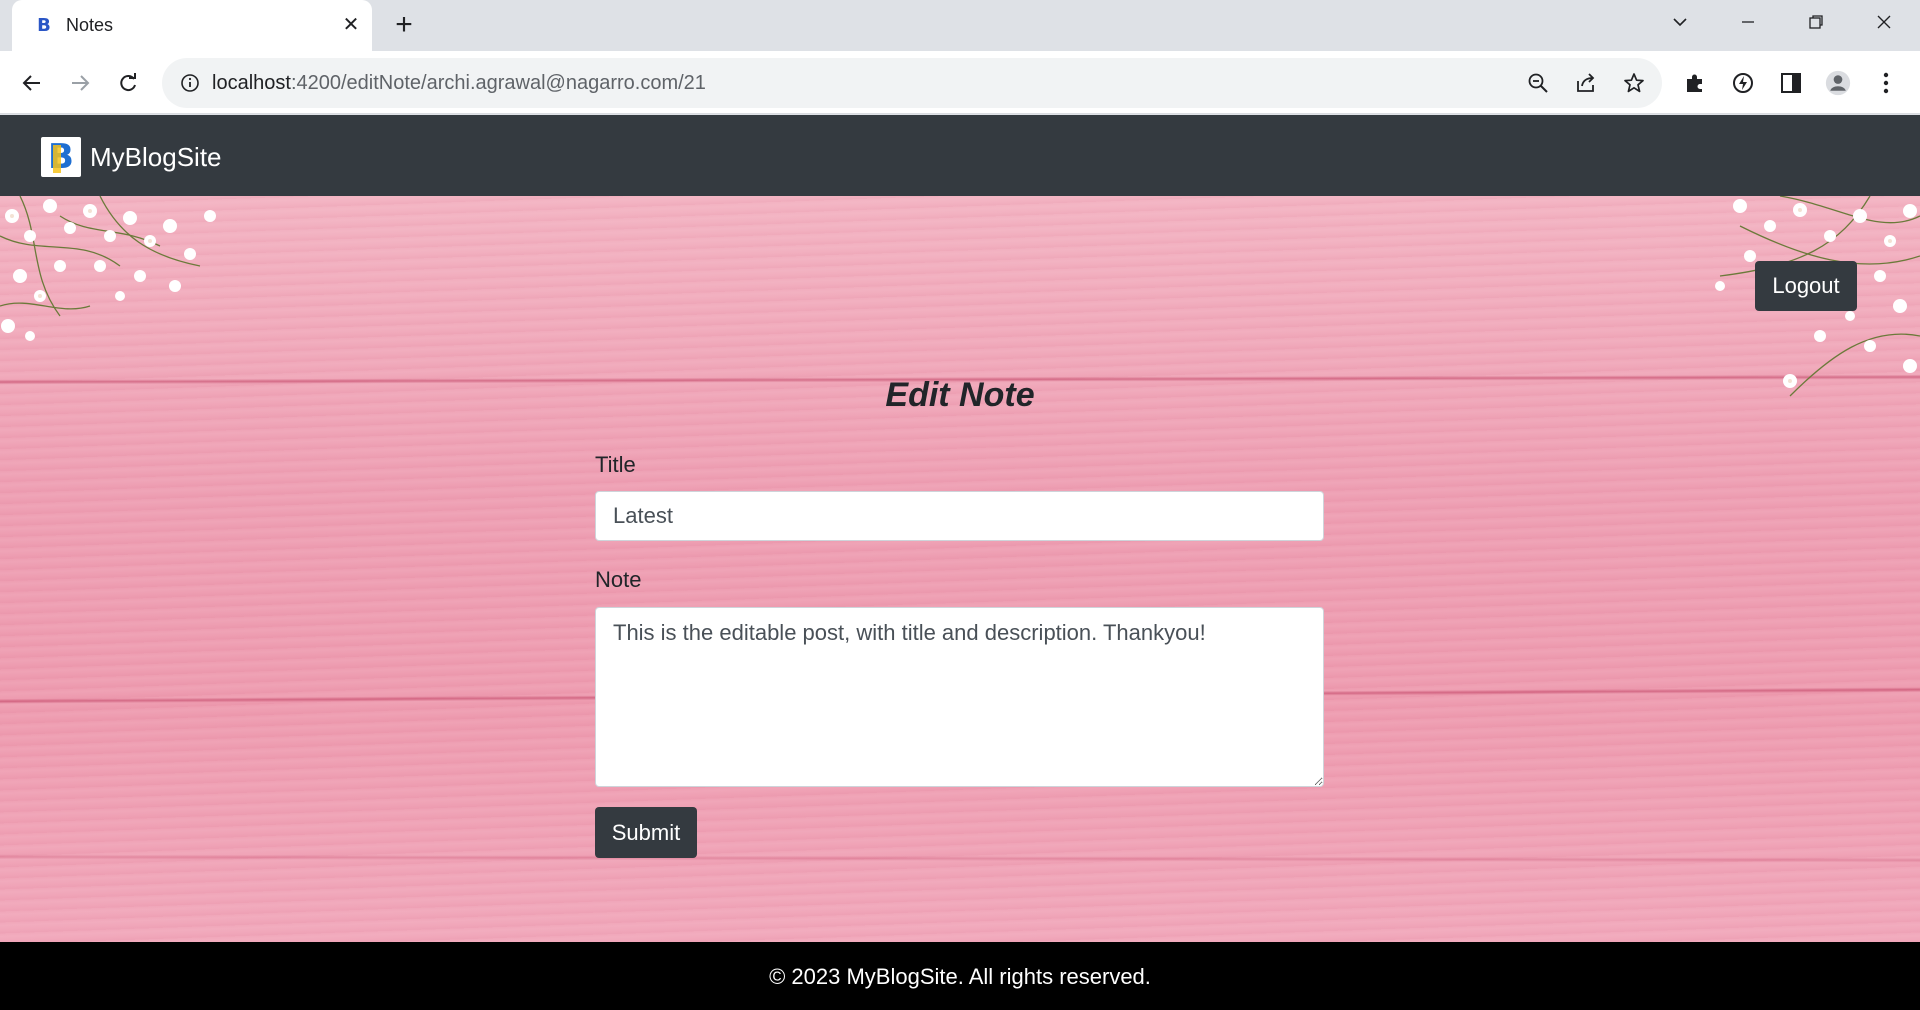  I want to click on page-title: Edit Note, so click(960, 395).